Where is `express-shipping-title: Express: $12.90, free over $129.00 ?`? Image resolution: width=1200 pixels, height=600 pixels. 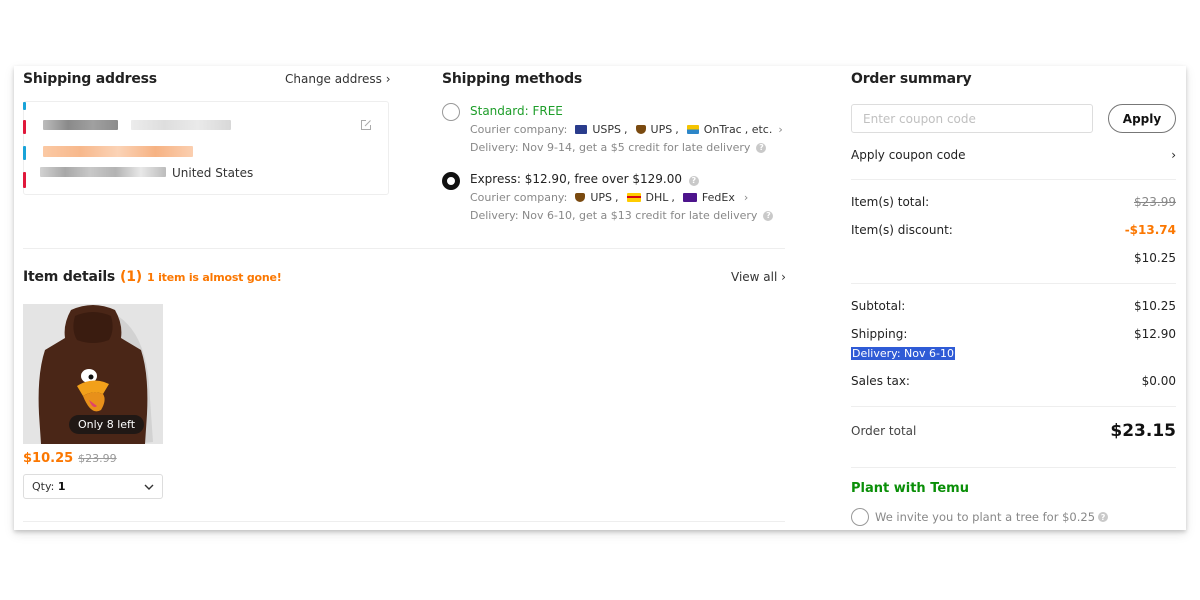 express-shipping-title: Express: $12.90, free over $129.00 ? is located at coordinates (584, 179).